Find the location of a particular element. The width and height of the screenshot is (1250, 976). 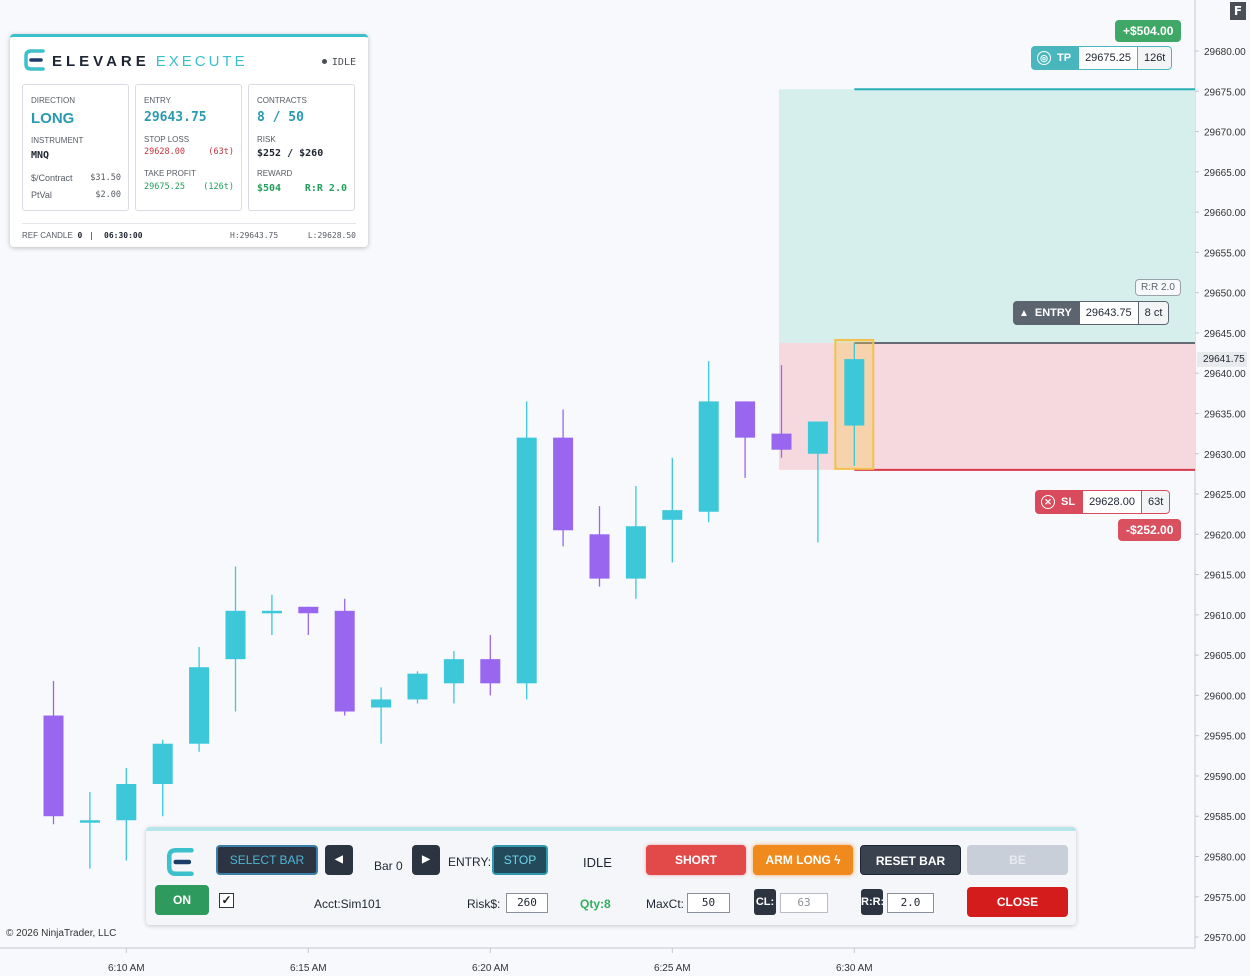

x-tick-label: 6:30 AM is located at coordinates (854, 968).